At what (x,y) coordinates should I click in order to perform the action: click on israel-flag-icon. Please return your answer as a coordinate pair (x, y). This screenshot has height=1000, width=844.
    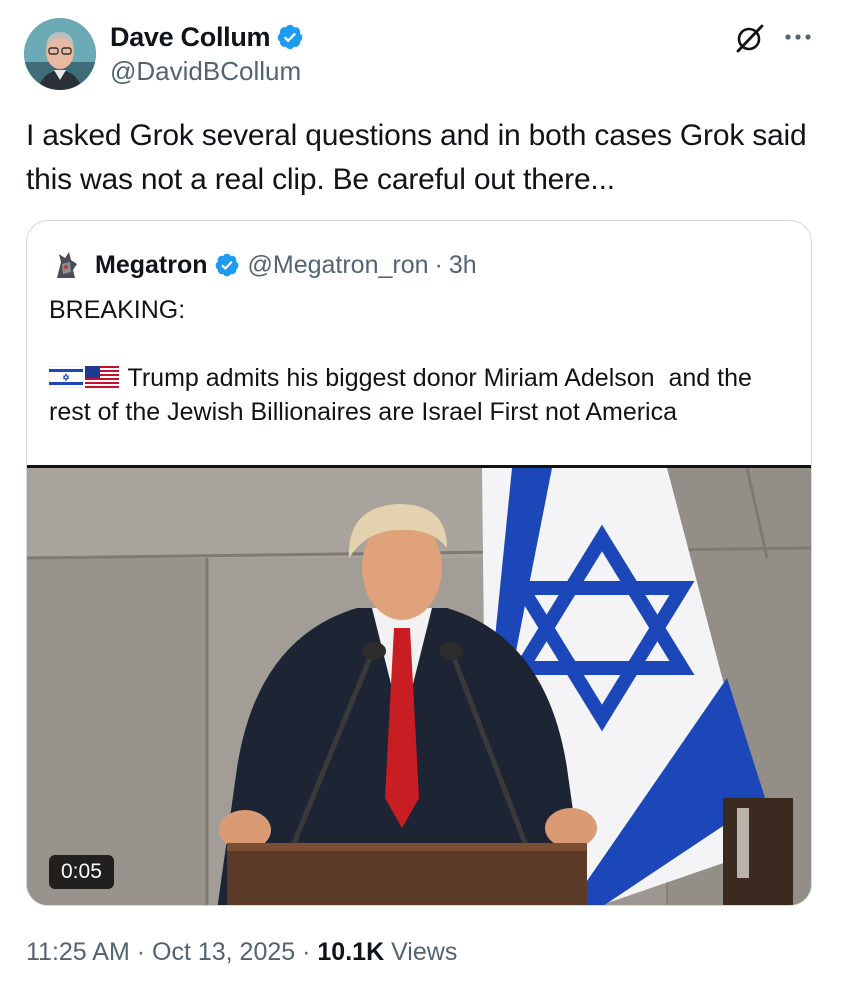
    Looking at the image, I should click on (66, 377).